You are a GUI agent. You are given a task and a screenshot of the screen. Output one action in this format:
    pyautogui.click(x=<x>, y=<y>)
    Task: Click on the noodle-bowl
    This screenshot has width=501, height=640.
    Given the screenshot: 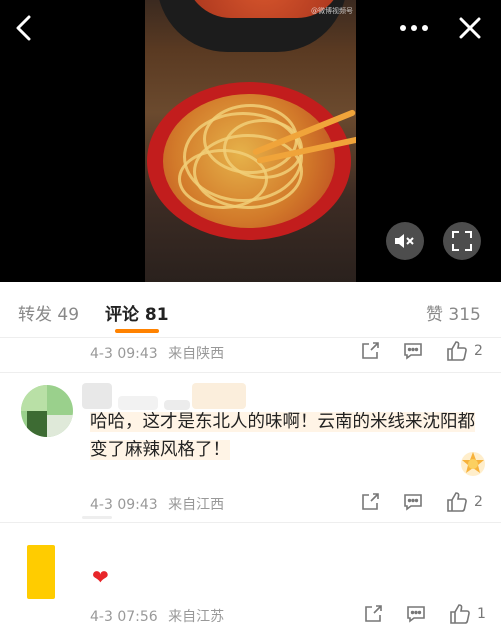 What is the action you would take?
    pyautogui.click(x=249, y=161)
    